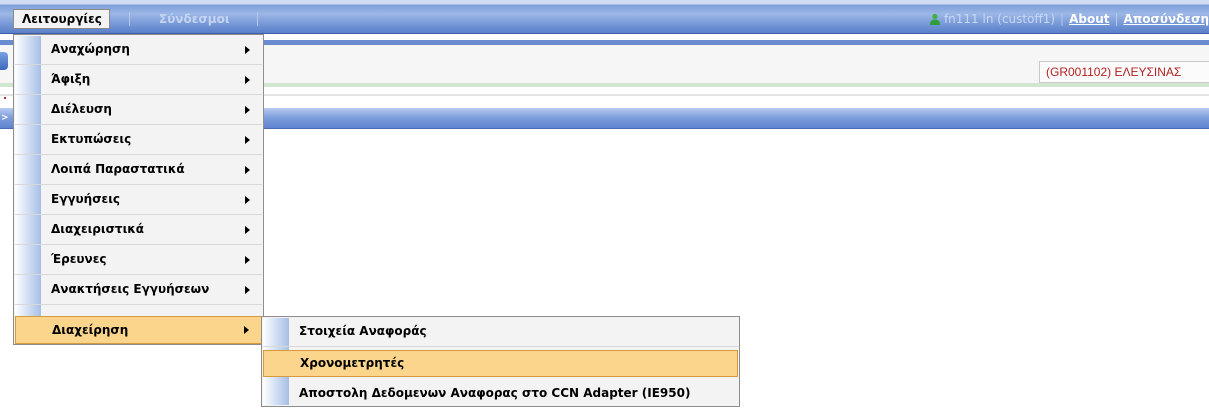 The width and height of the screenshot is (1209, 409). I want to click on menu-item-administrative: Διαχειριστικά, so click(138, 230).